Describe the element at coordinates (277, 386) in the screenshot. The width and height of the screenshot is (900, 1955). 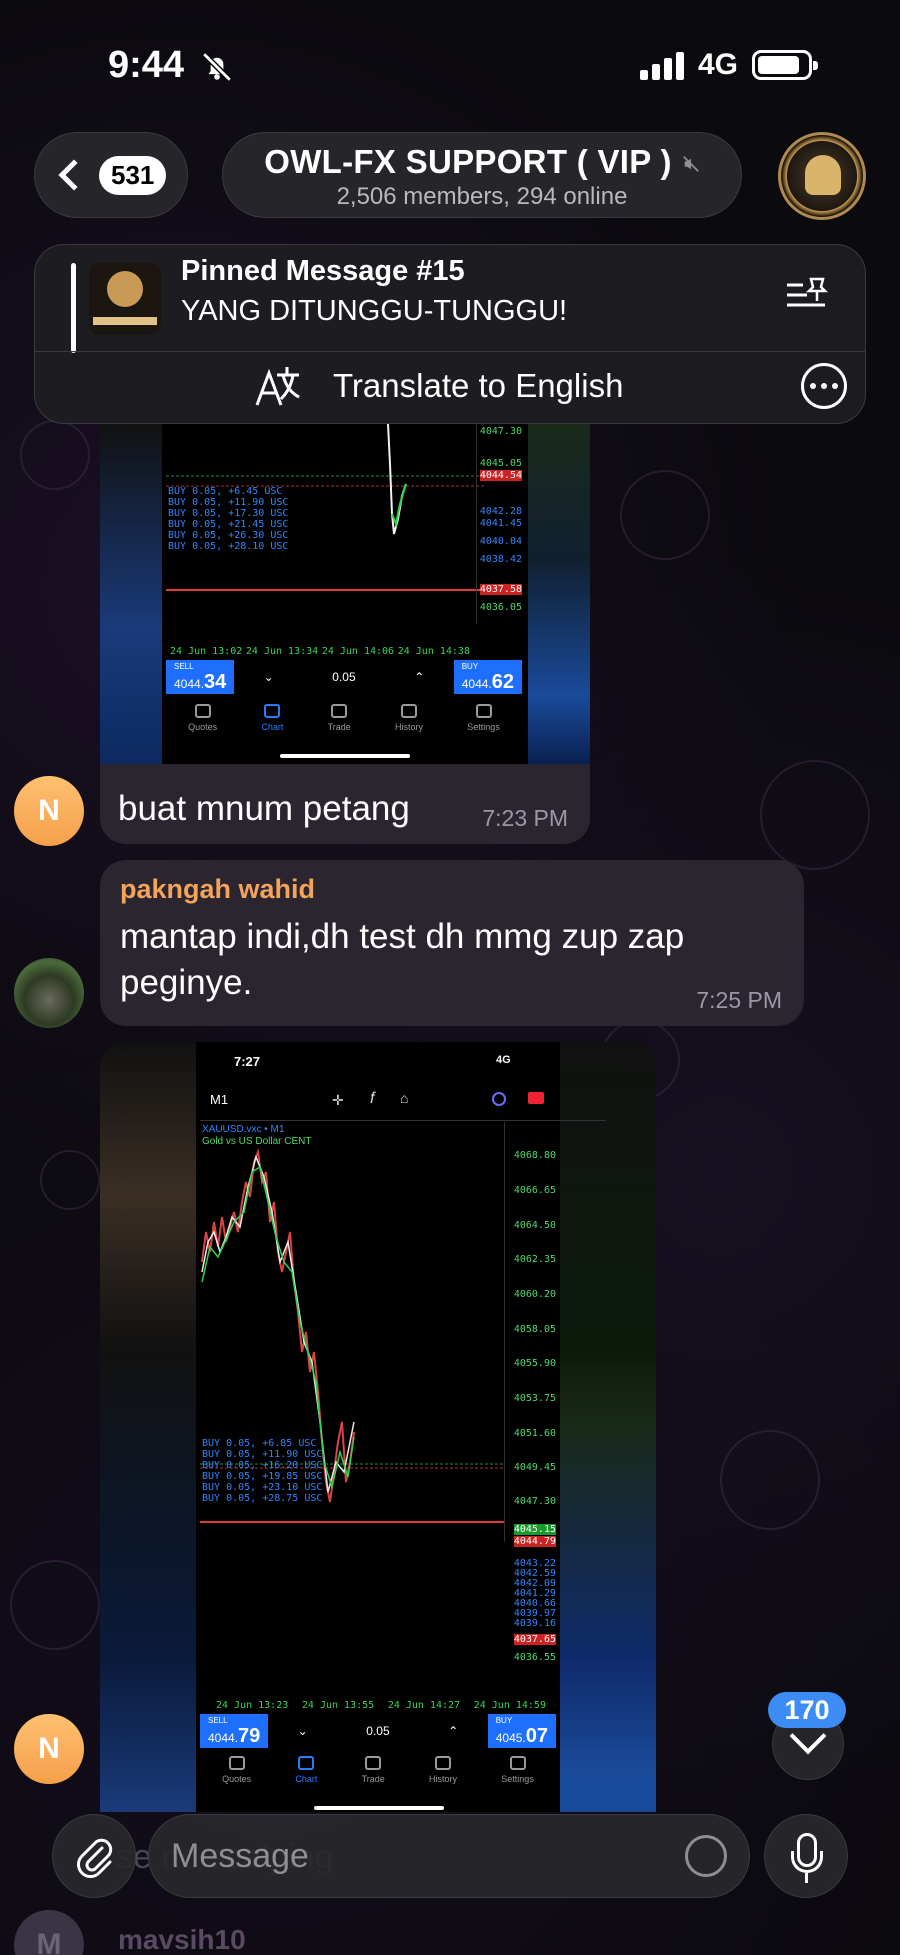
I see `translate-icon` at that location.